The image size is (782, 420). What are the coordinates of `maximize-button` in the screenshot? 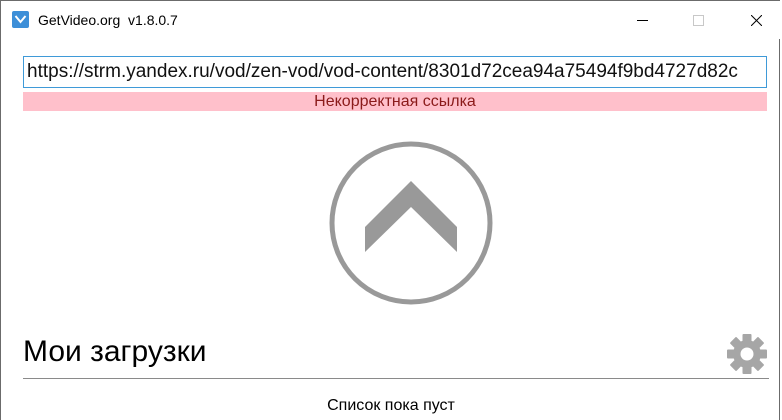 It's located at (698, 20).